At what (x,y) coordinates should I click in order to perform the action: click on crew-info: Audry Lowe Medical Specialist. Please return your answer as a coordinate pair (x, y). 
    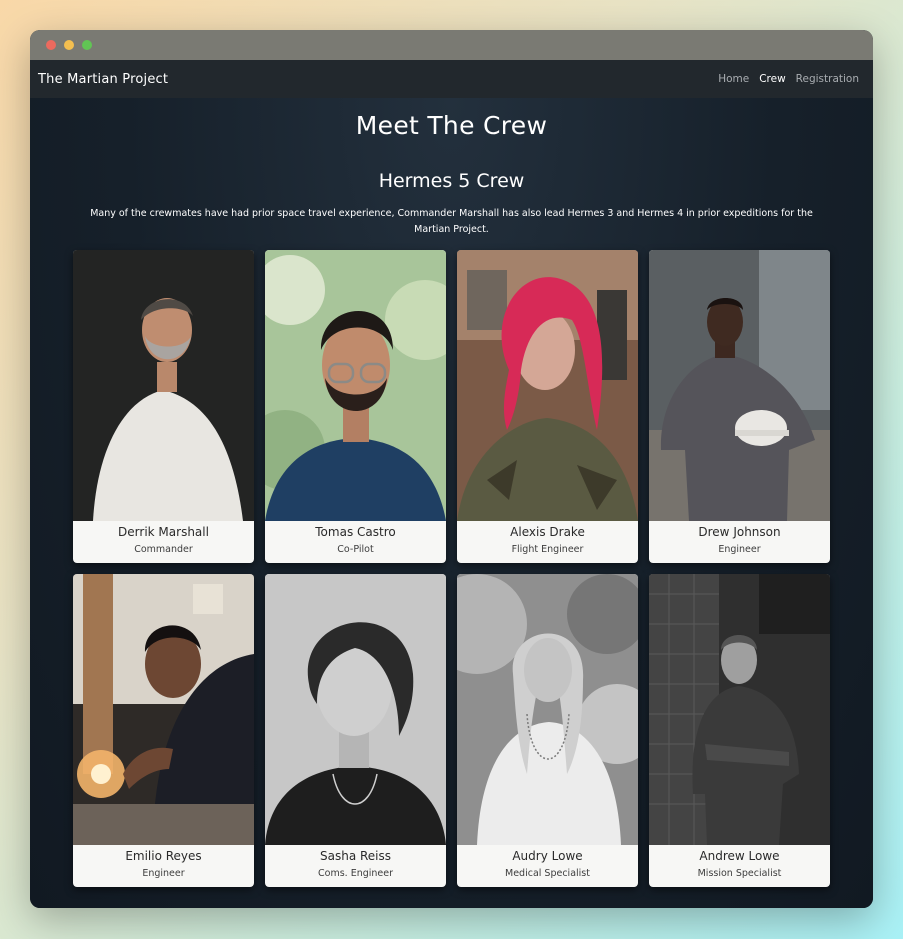
    Looking at the image, I should click on (547, 866).